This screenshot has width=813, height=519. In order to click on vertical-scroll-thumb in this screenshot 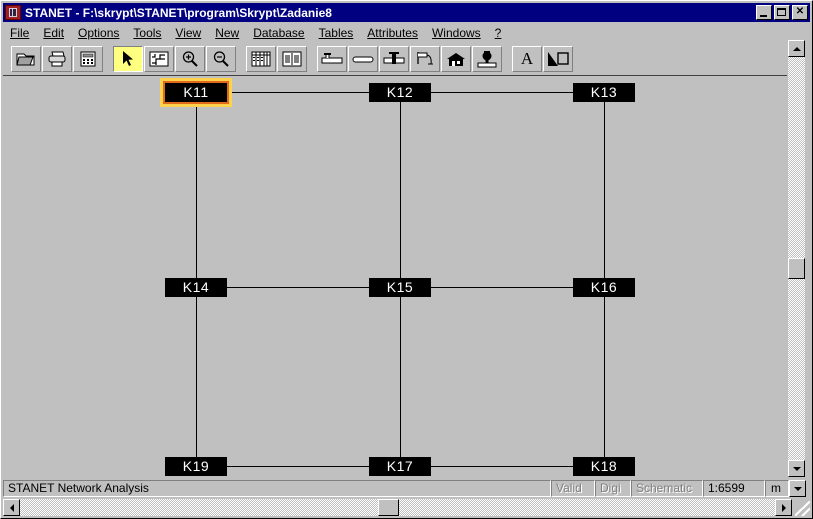, I will do `click(796, 268)`.